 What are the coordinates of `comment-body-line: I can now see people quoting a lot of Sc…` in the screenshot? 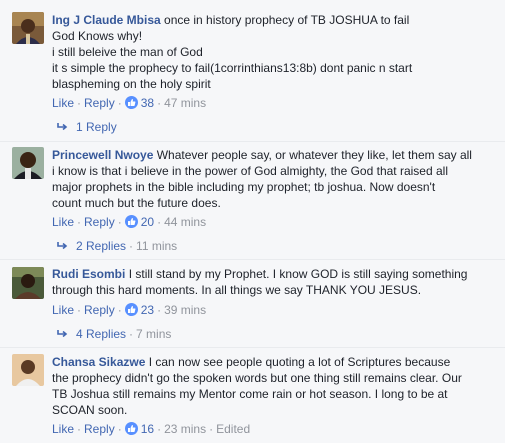 It's located at (299, 362).